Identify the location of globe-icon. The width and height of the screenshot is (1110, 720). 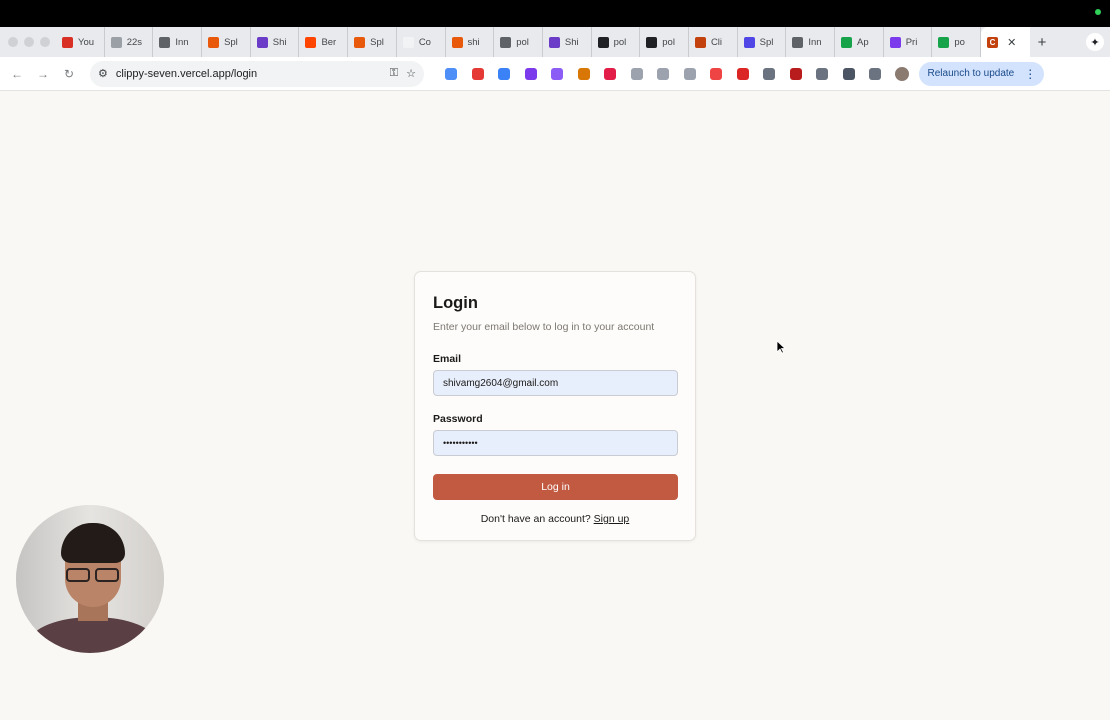
(506, 42).